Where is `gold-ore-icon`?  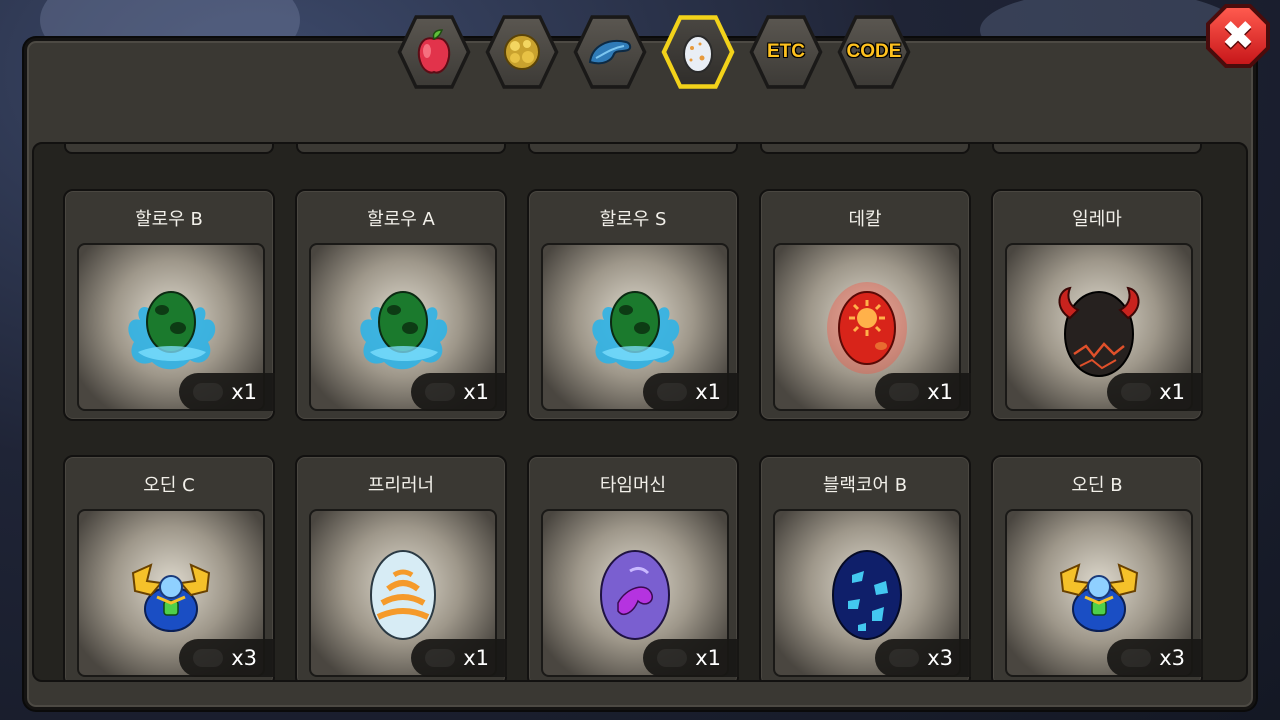
gold-ore-icon is located at coordinates (522, 52).